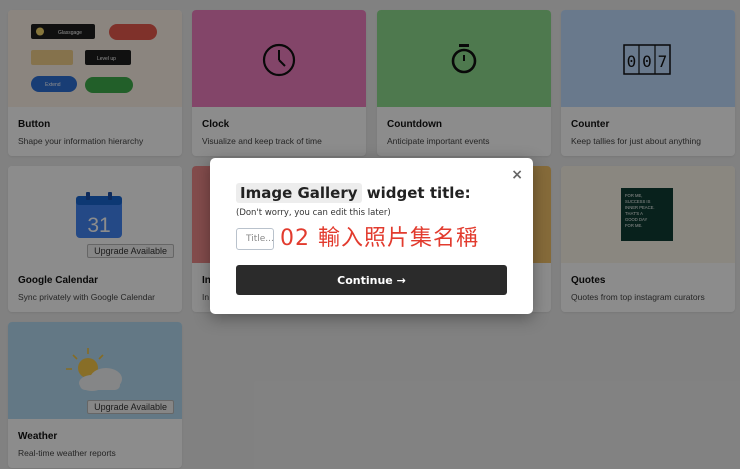  Describe the element at coordinates (255, 239) in the screenshot. I see `title-input` at that location.